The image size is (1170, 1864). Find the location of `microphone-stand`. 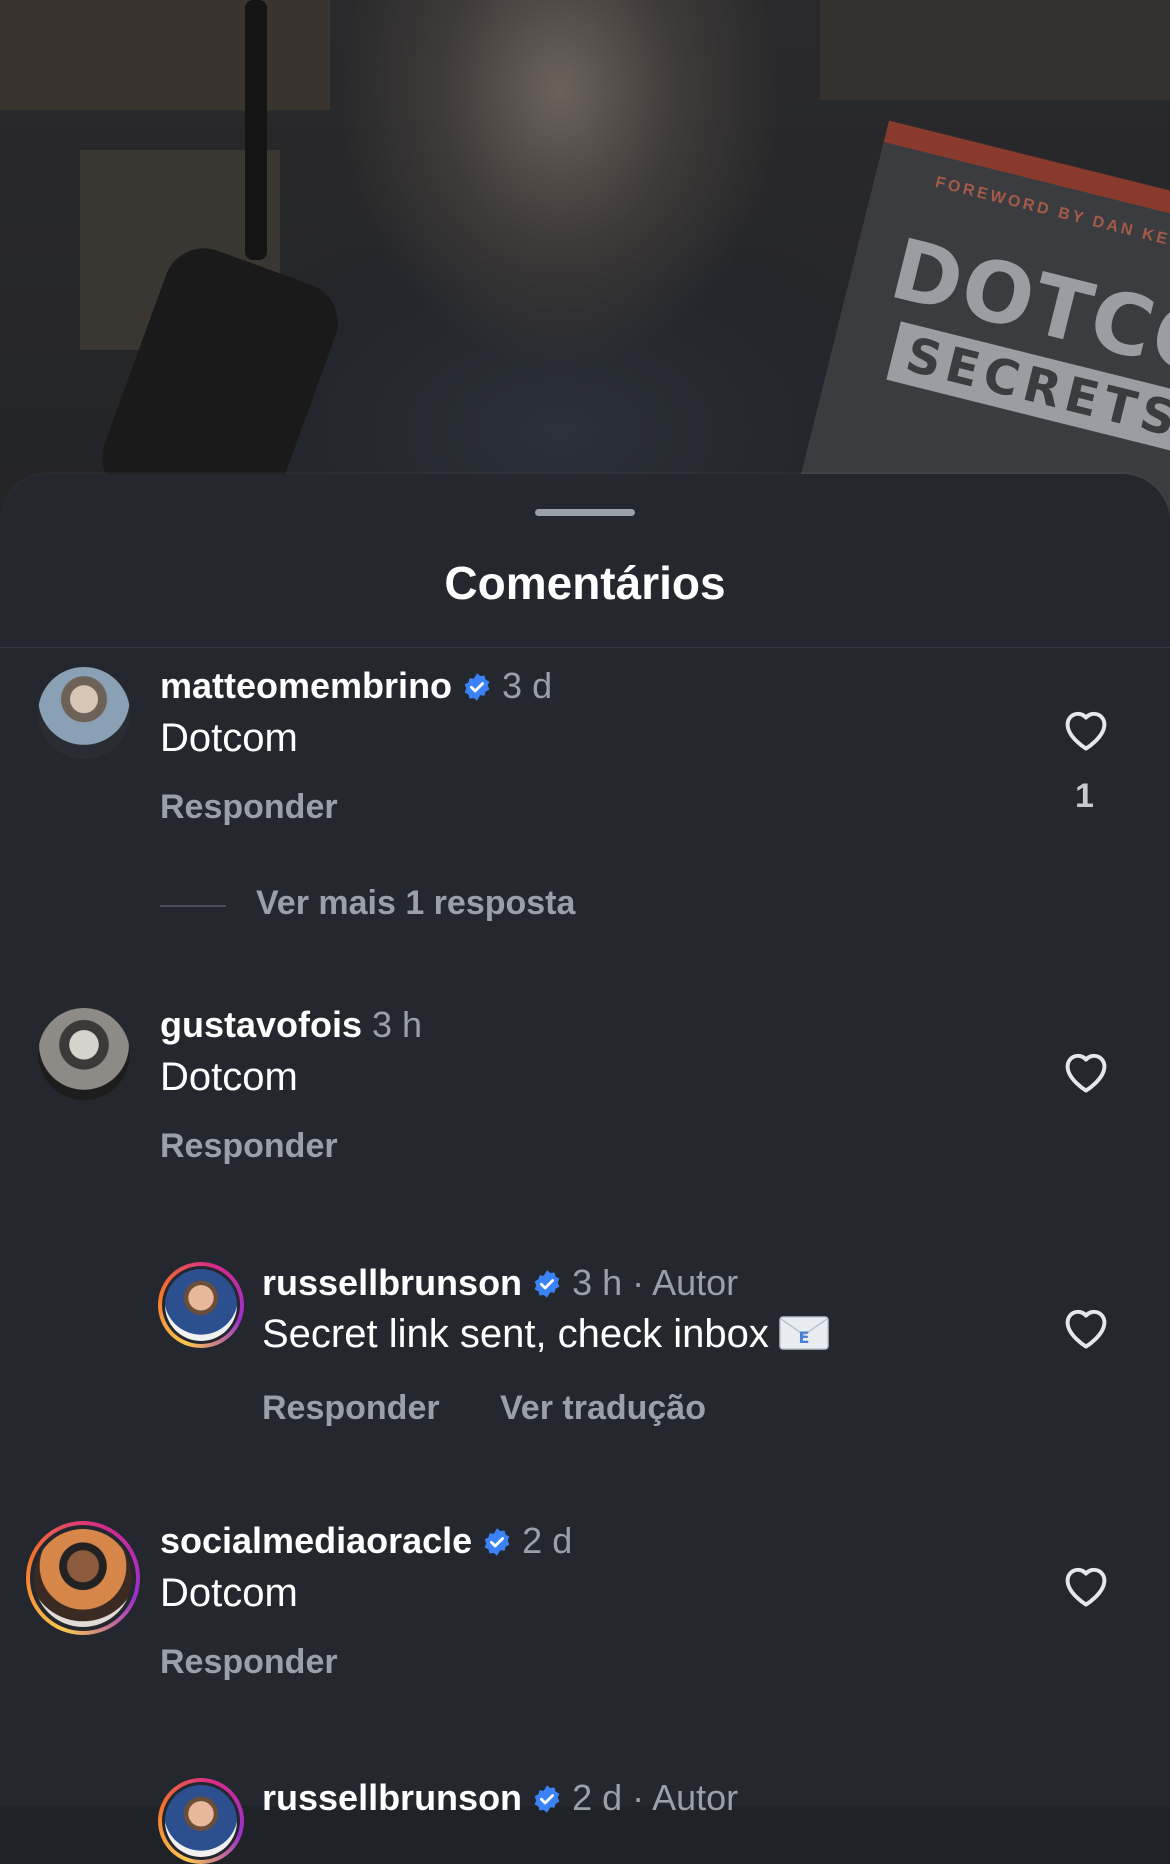

microphone-stand is located at coordinates (256, 130).